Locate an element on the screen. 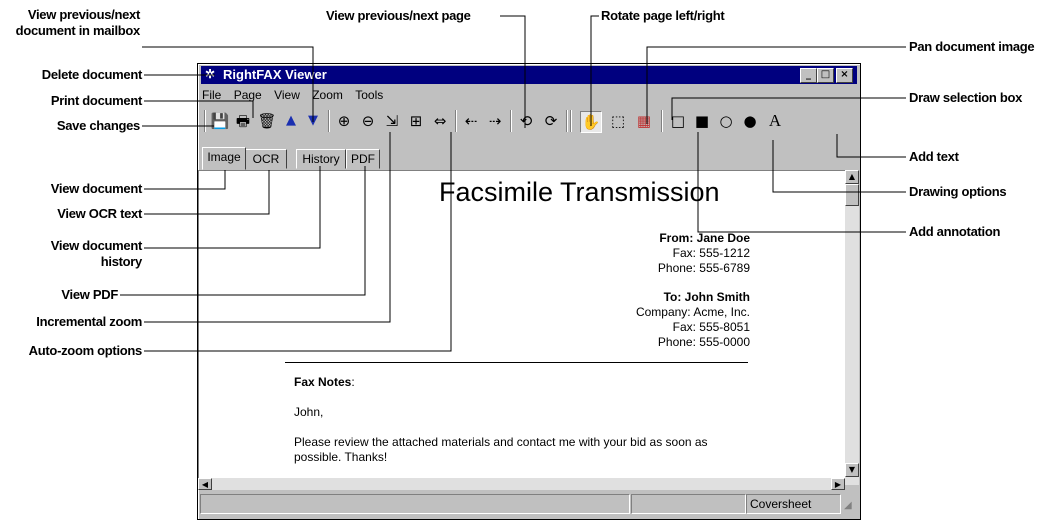 This screenshot has height=520, width=1061. tab-ocr: OCR is located at coordinates (266, 159).